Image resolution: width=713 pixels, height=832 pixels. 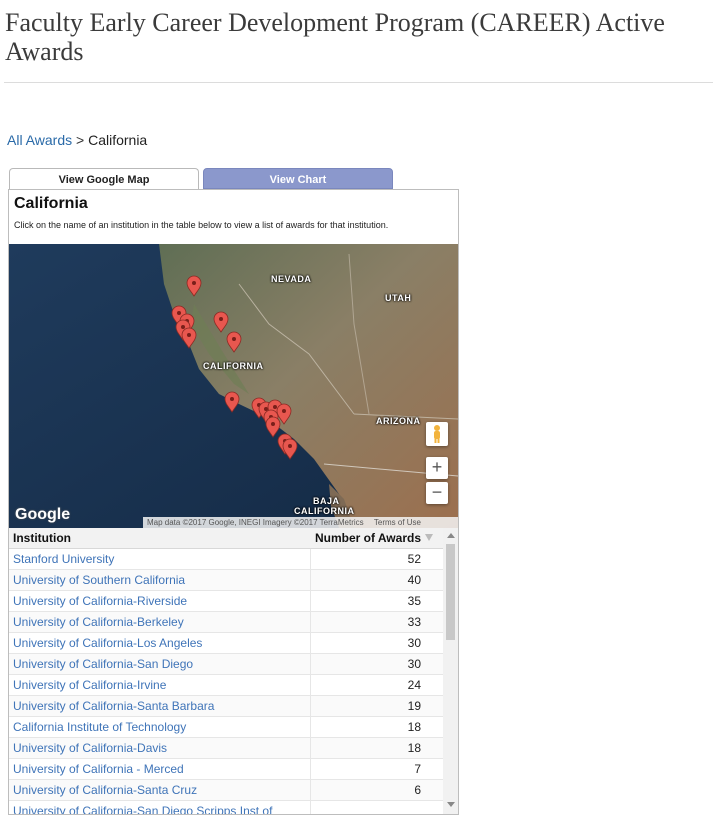 I want to click on tab-view-chart: View Chart, so click(x=298, y=178).